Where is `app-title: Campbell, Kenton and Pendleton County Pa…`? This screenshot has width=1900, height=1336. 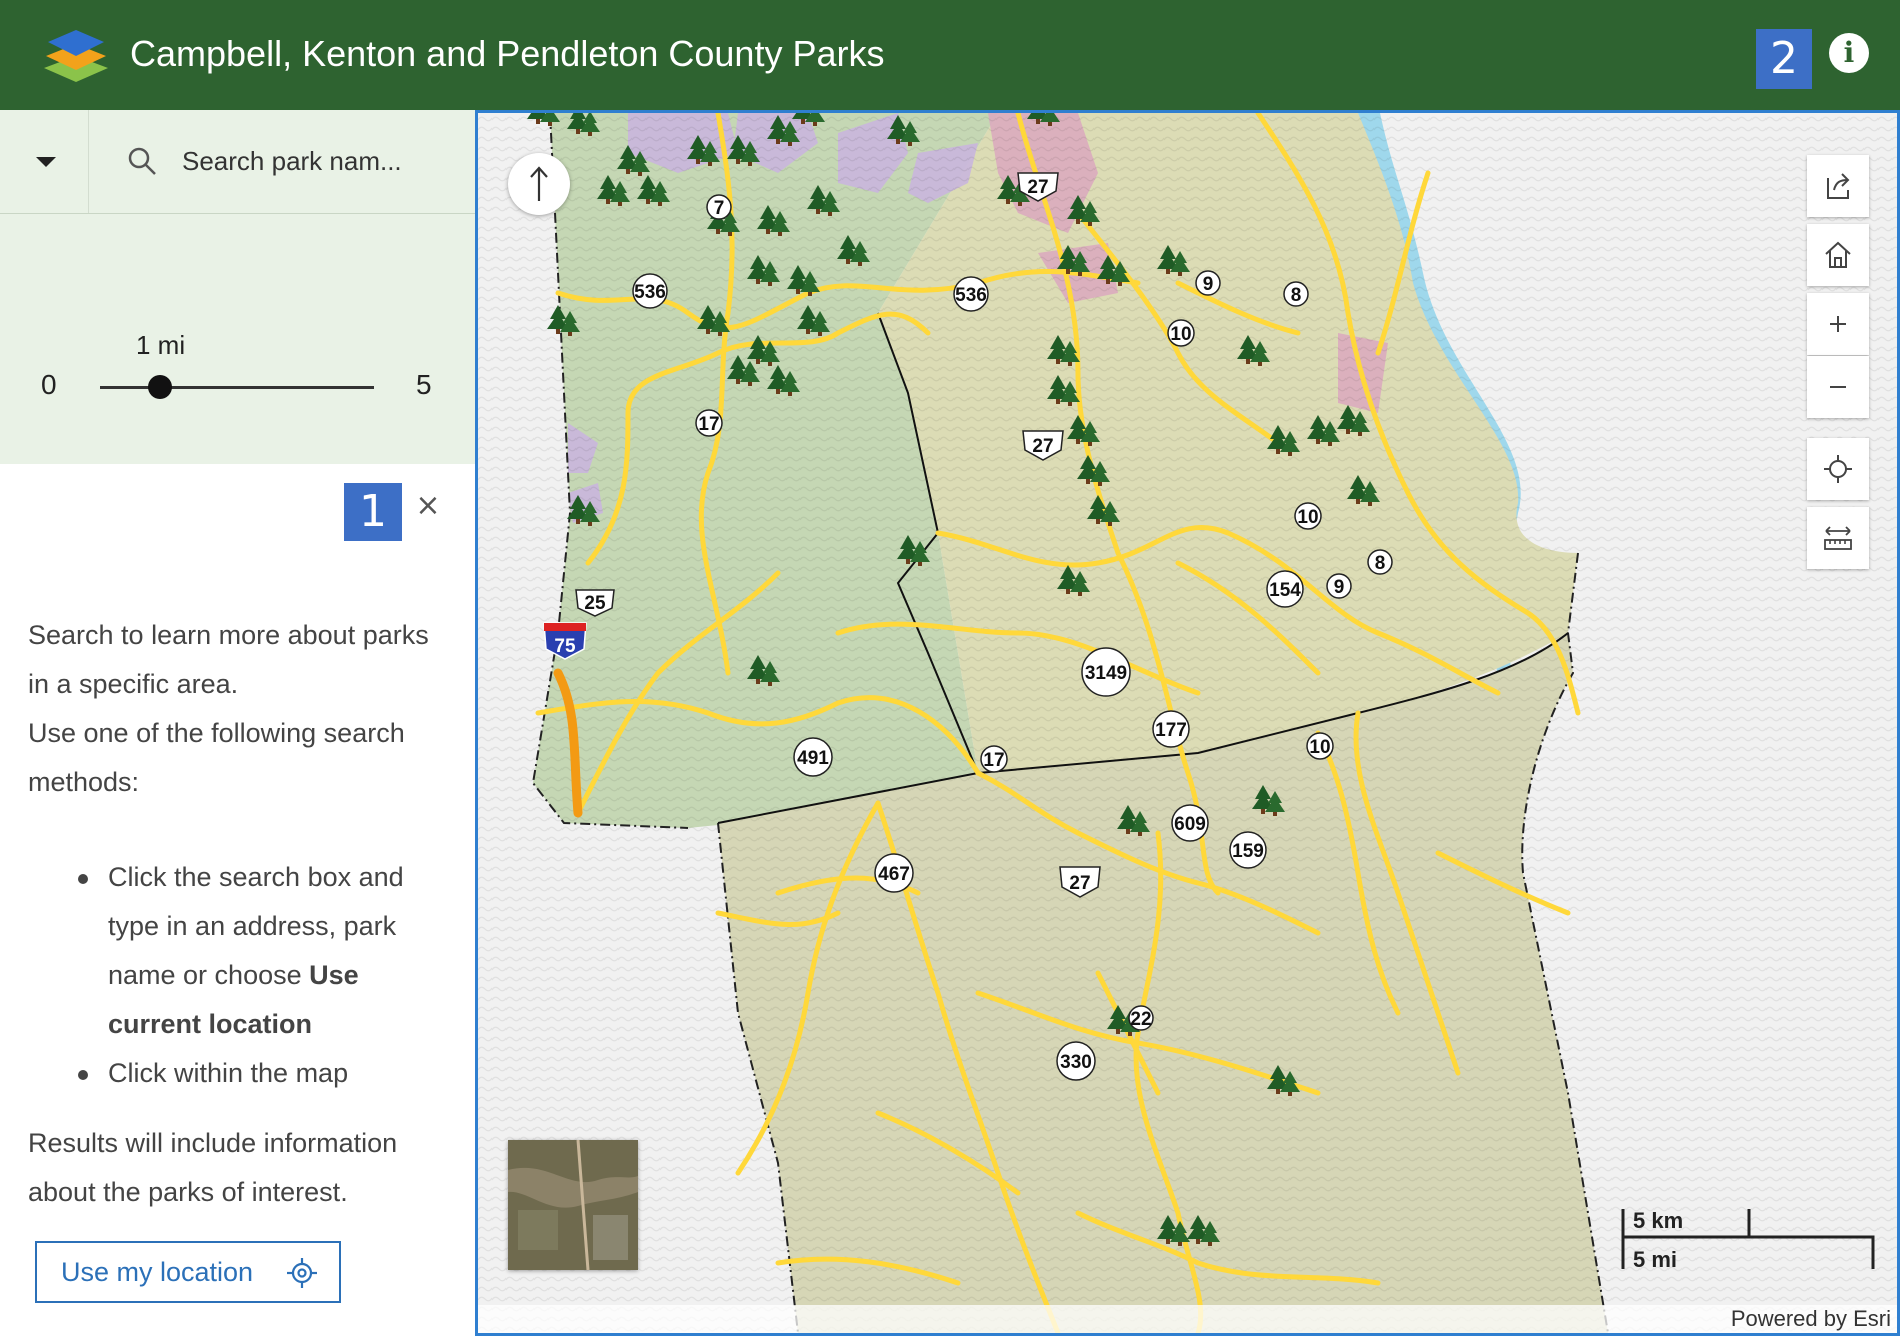 app-title: Campbell, Kenton and Pendleton County Pa… is located at coordinates (507, 53).